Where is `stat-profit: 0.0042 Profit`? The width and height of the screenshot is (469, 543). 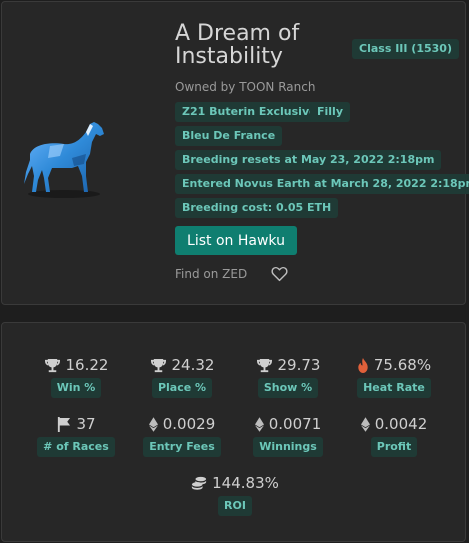 stat-profit: 0.0042 Profit is located at coordinates (394, 435).